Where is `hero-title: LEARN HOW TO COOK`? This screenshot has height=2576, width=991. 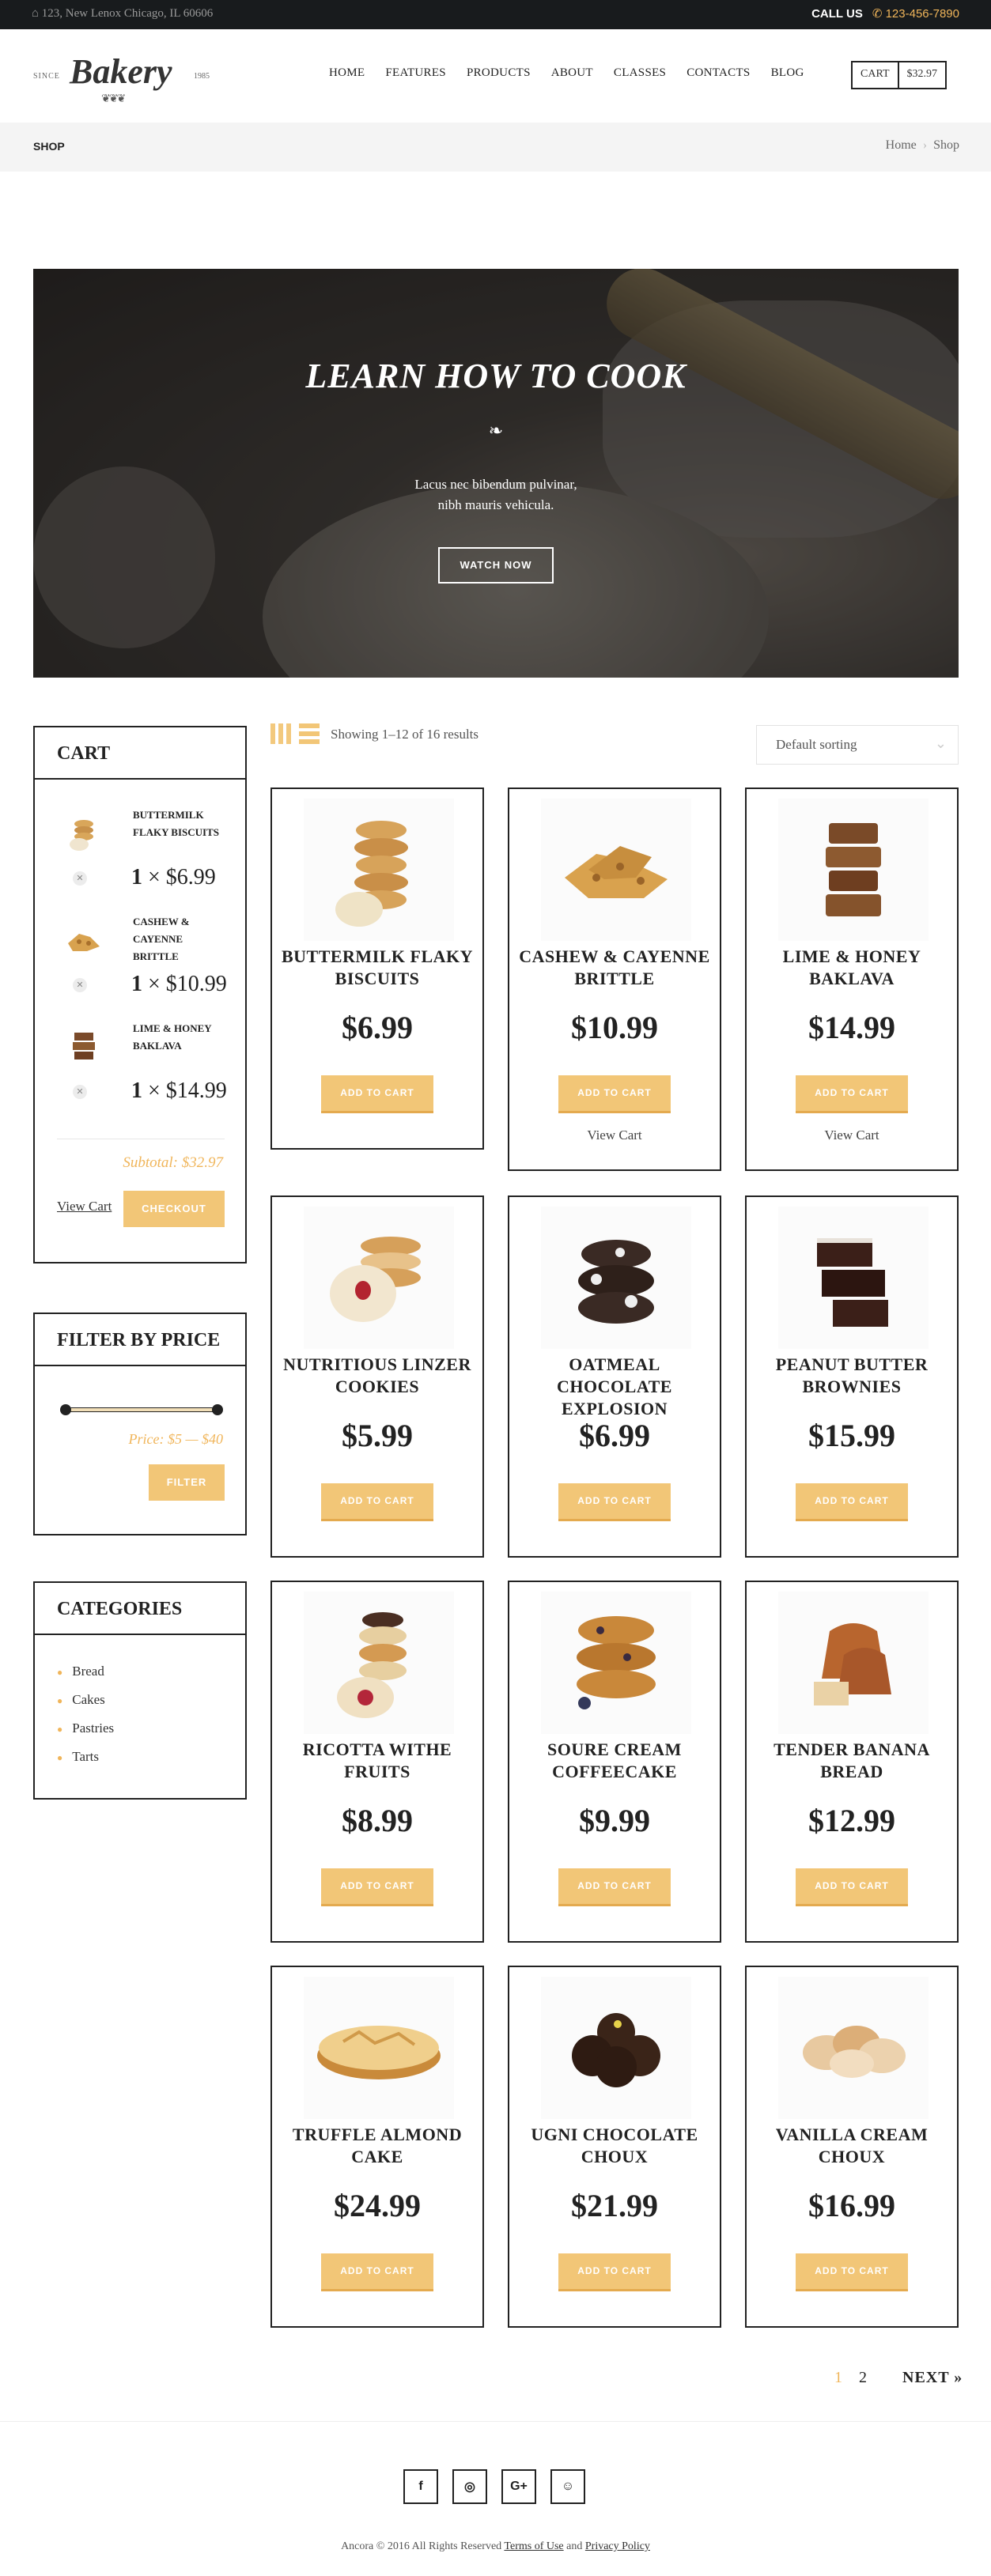
hero-title: LEARN HOW TO COOK is located at coordinates (496, 376).